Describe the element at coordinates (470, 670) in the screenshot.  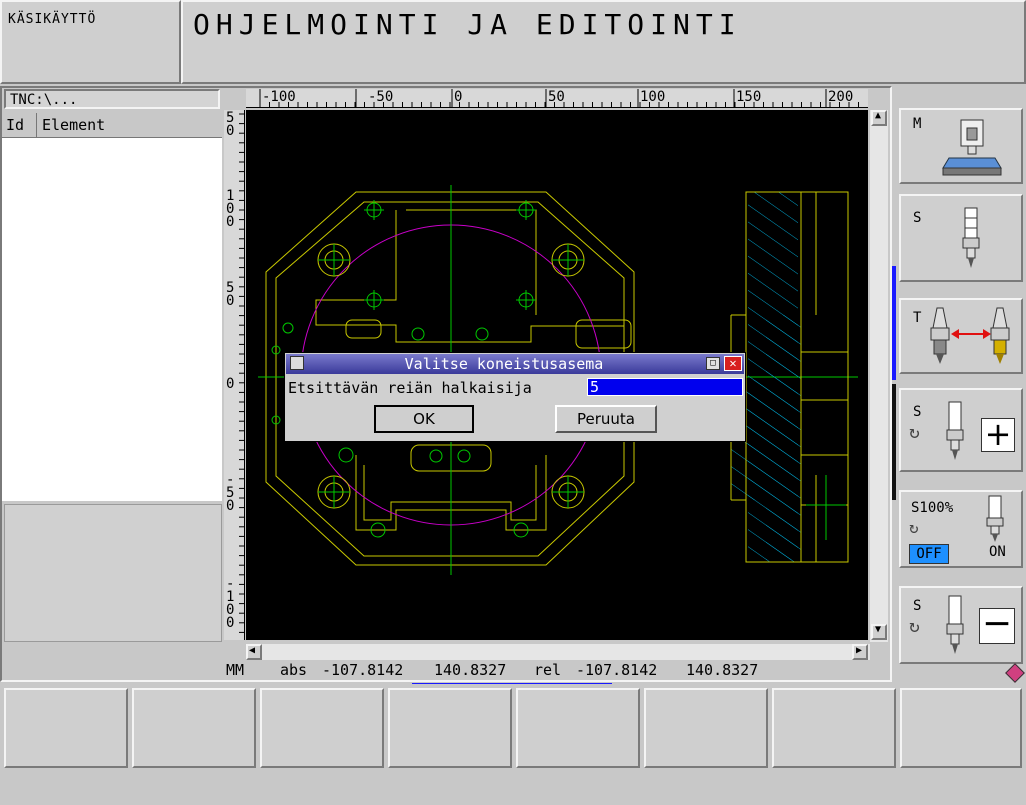
I see `abs-y-value: 140.8327` at that location.